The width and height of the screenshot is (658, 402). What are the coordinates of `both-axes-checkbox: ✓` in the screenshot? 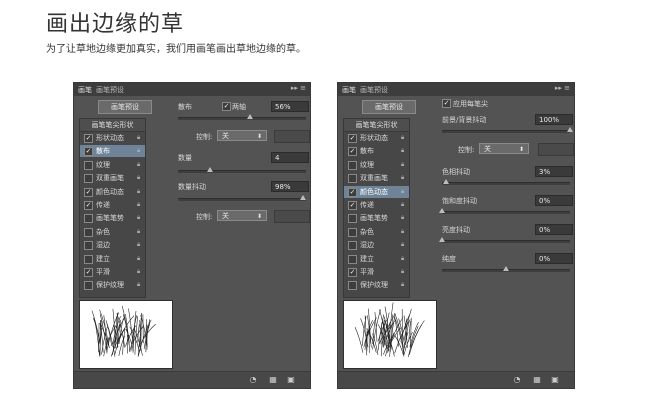 It's located at (226, 106).